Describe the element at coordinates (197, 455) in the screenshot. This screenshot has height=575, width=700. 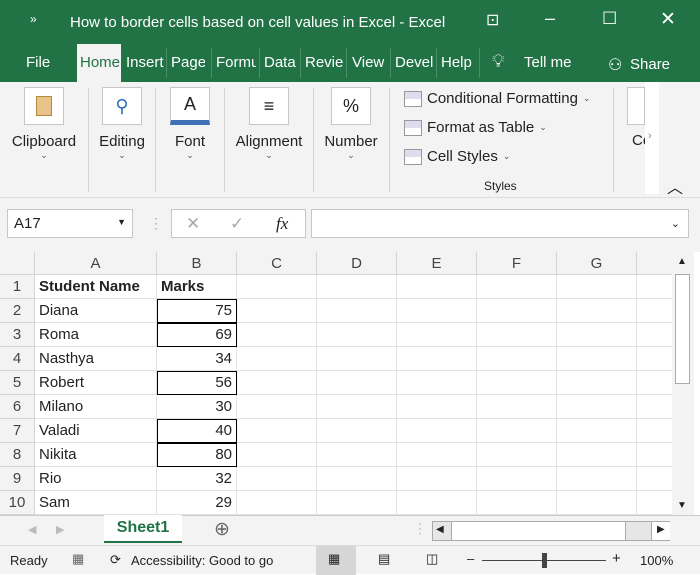
I see `cell-b8: 80` at that location.